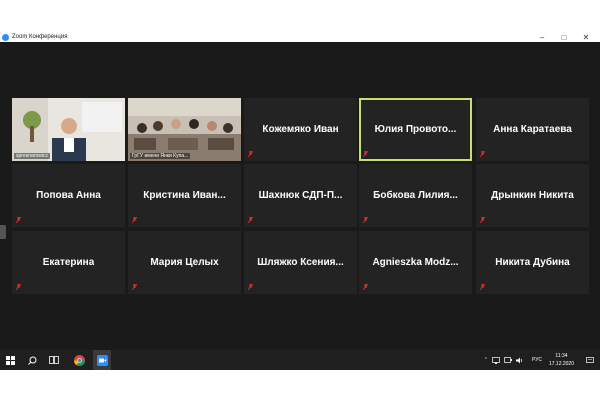 The image size is (600, 400). I want to click on participant-name: Дрынкин Никита, so click(532, 195).